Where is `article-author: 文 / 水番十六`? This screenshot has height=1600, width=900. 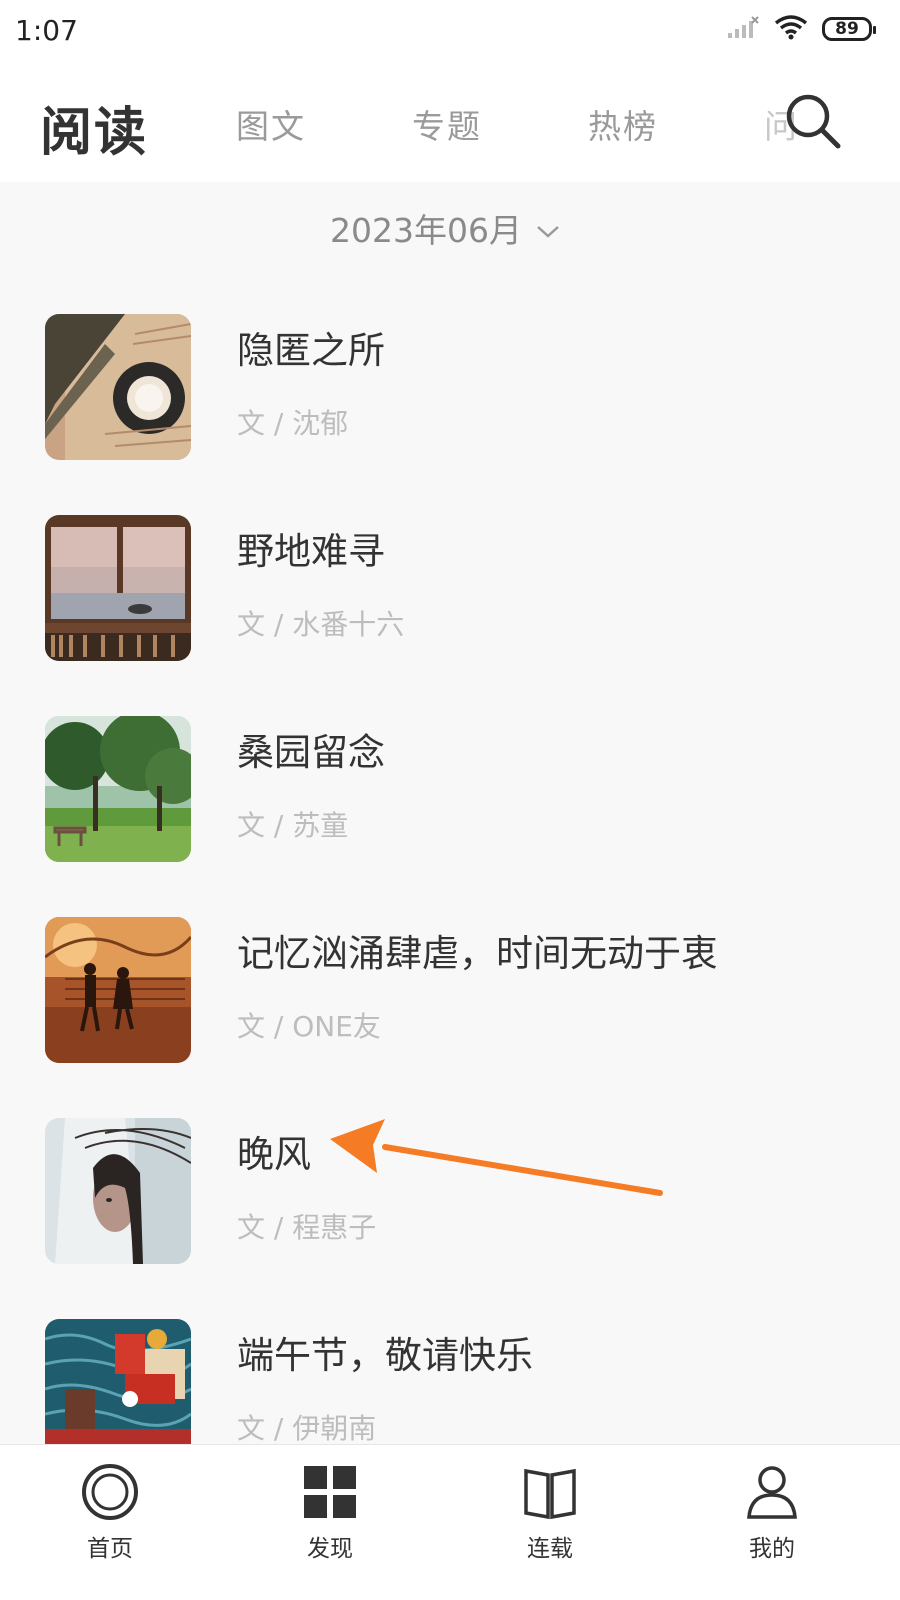
article-author: 文 / 水番十六 is located at coordinates (321, 624).